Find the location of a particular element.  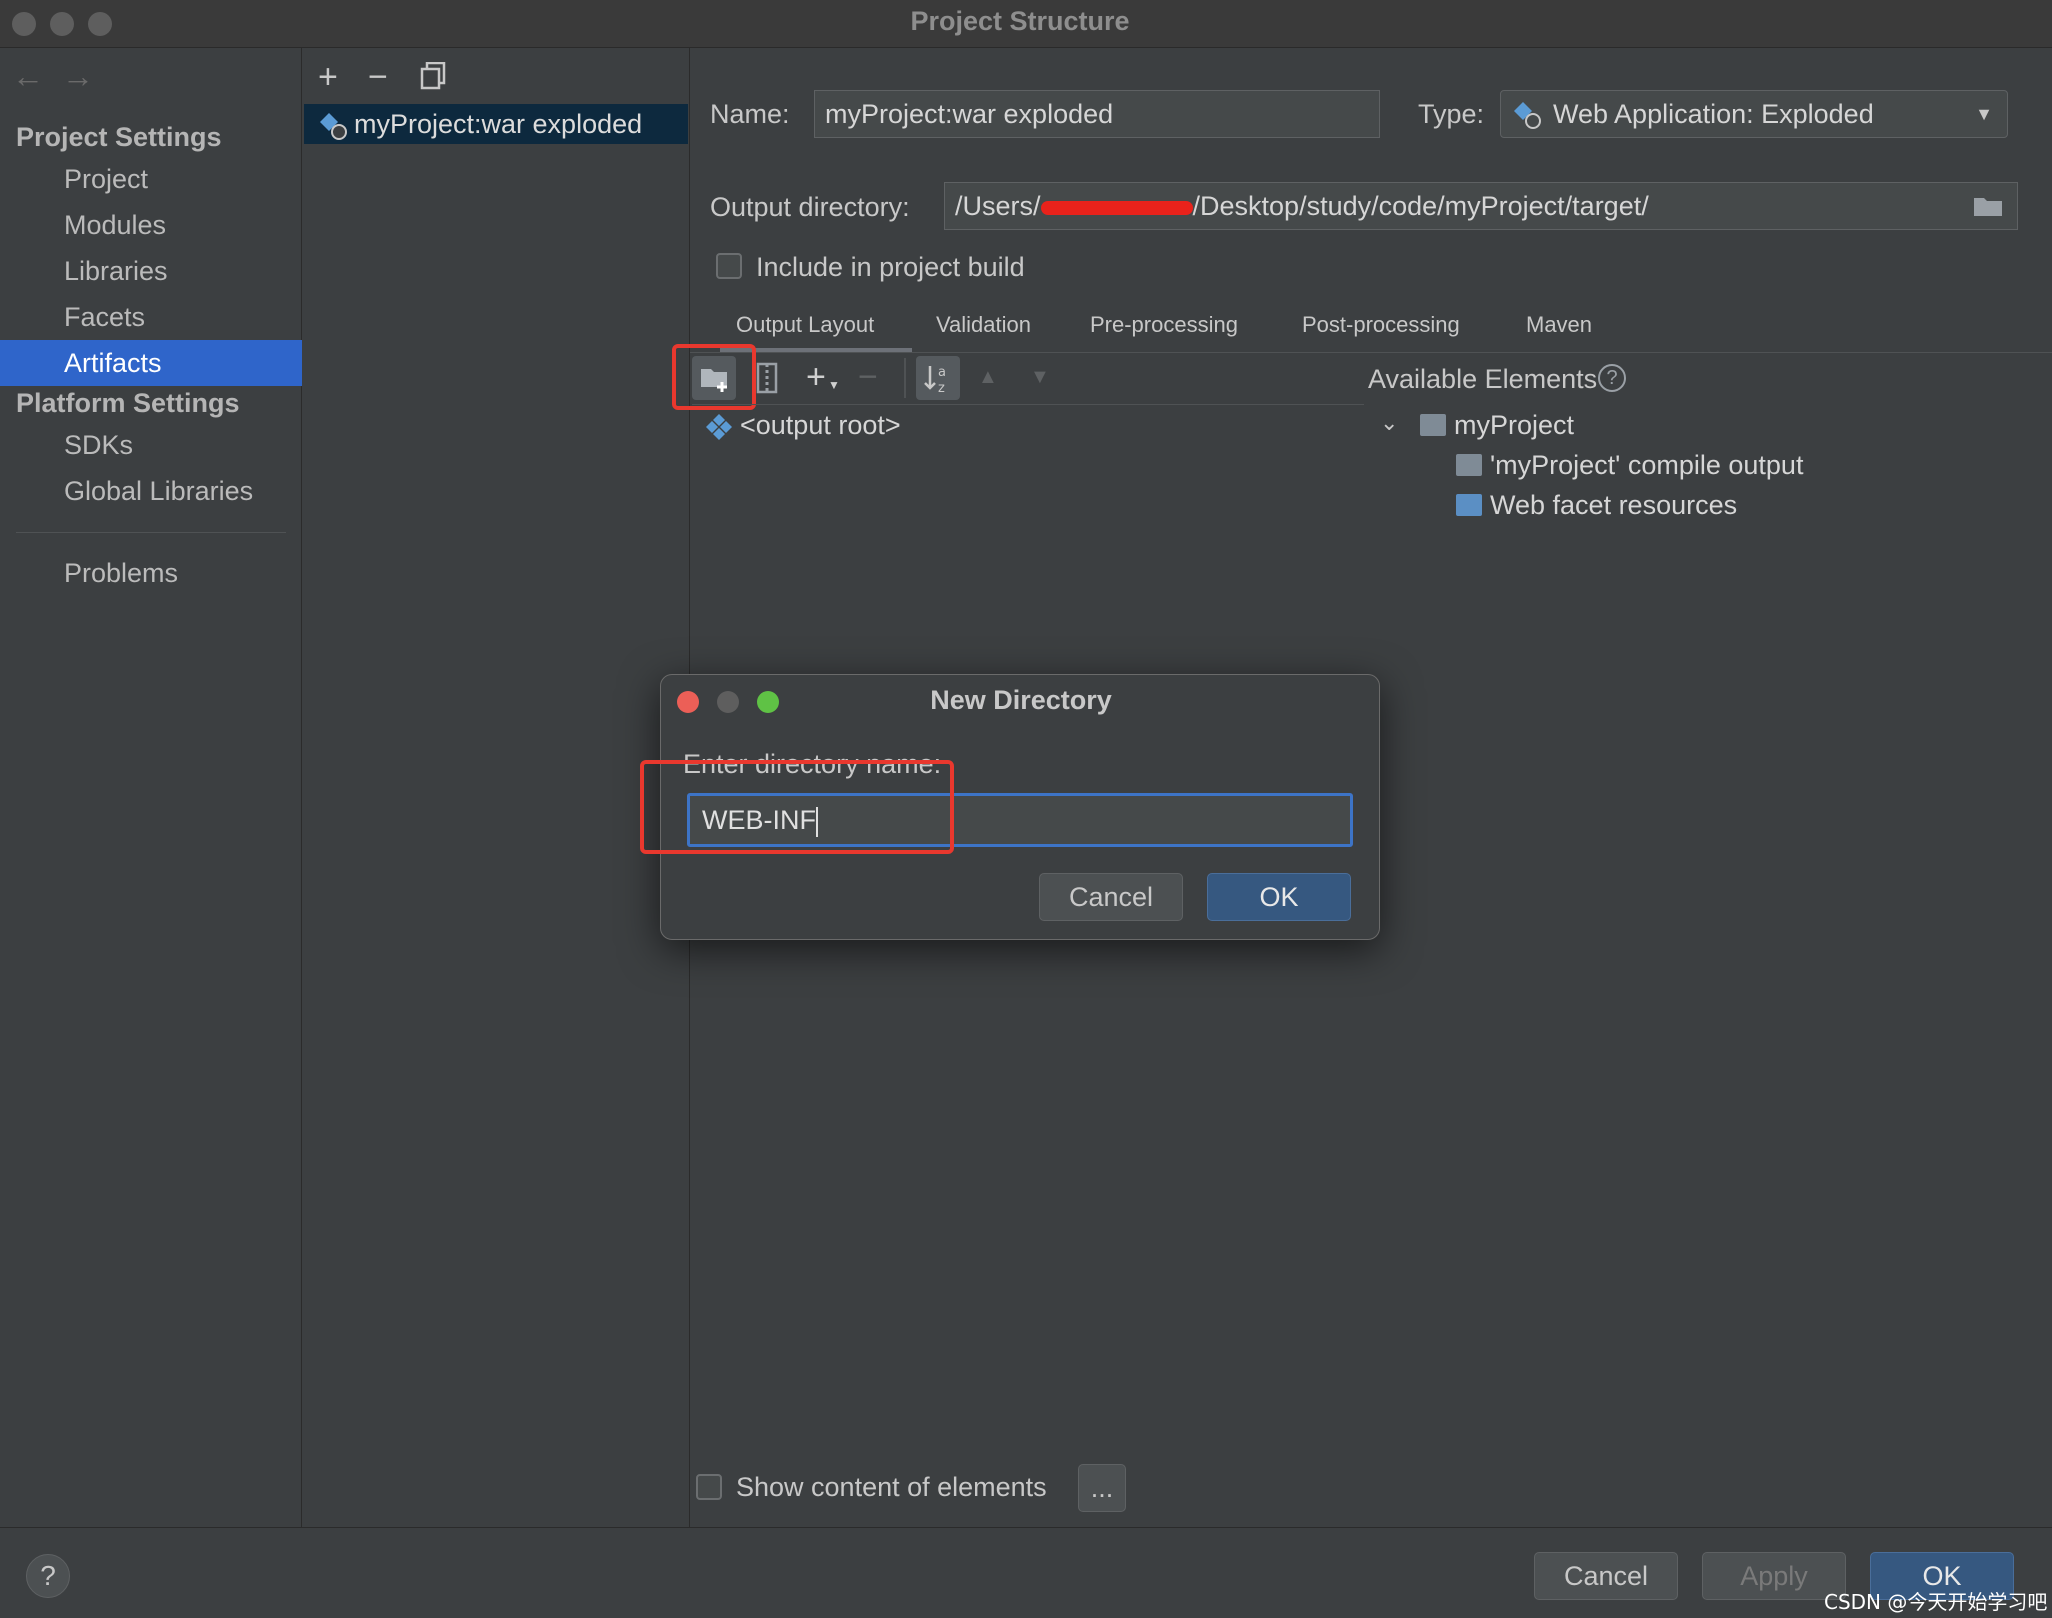

add-icon: + is located at coordinates (328, 77).